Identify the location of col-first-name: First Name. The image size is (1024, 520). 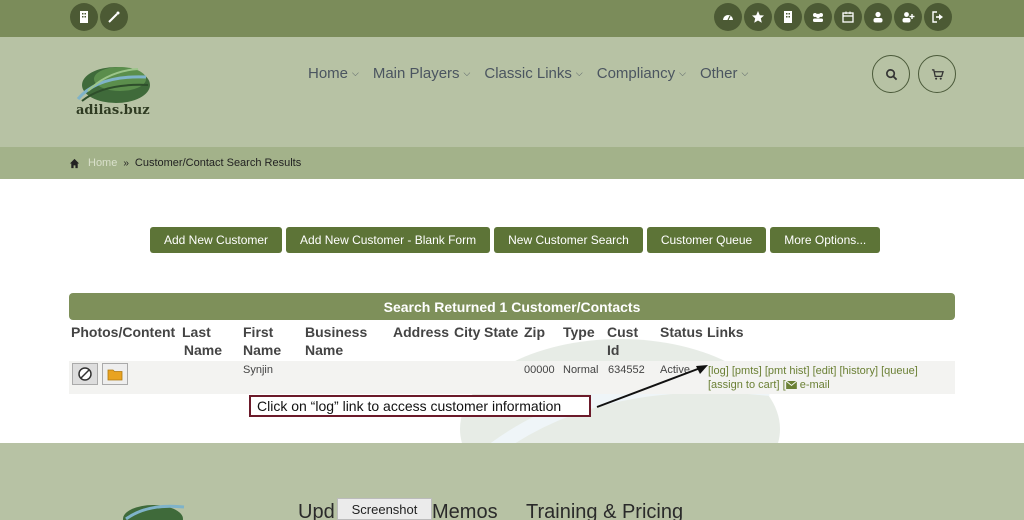
(262, 341).